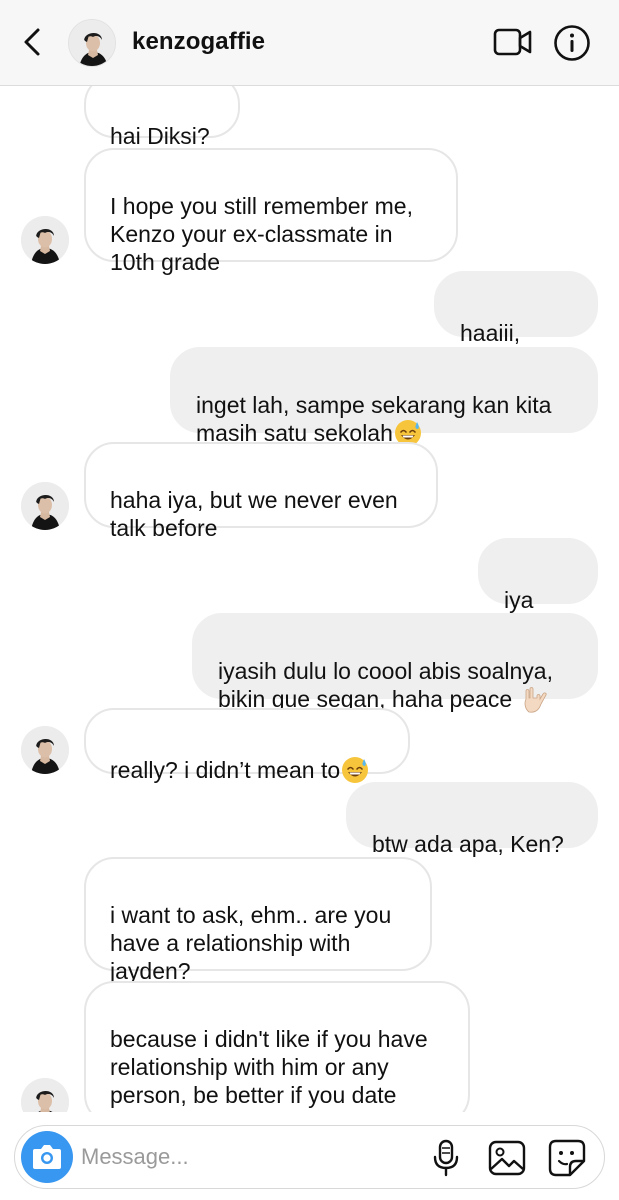  I want to click on gallery-icon, so click(507, 1158).